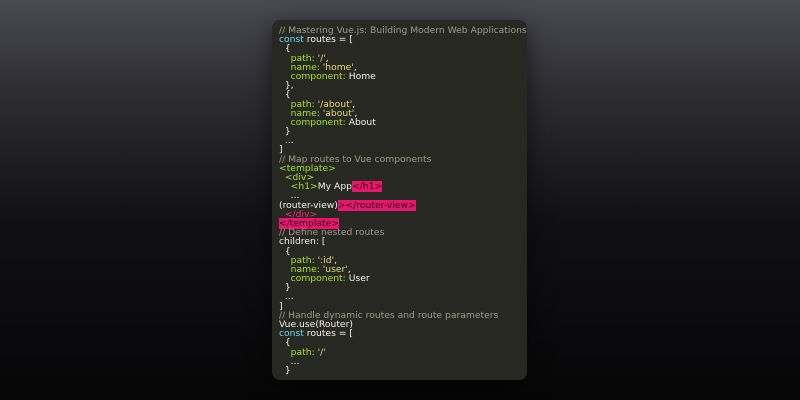 This screenshot has height=400, width=800. I want to click on code-line: <h1>My App</h1>, so click(400, 187).